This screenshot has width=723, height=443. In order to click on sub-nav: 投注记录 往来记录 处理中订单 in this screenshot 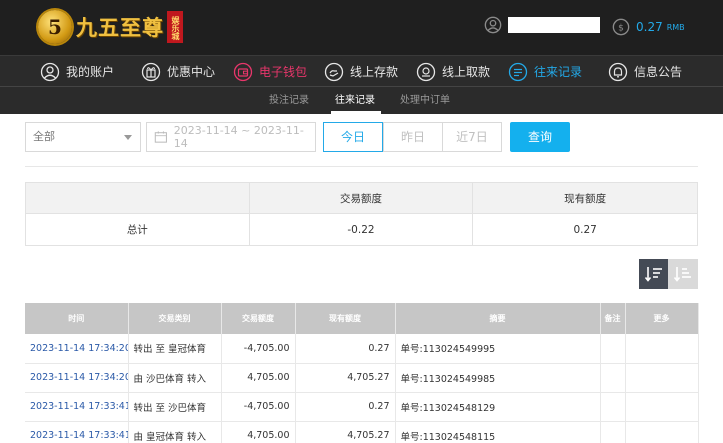, I will do `click(361, 100)`.